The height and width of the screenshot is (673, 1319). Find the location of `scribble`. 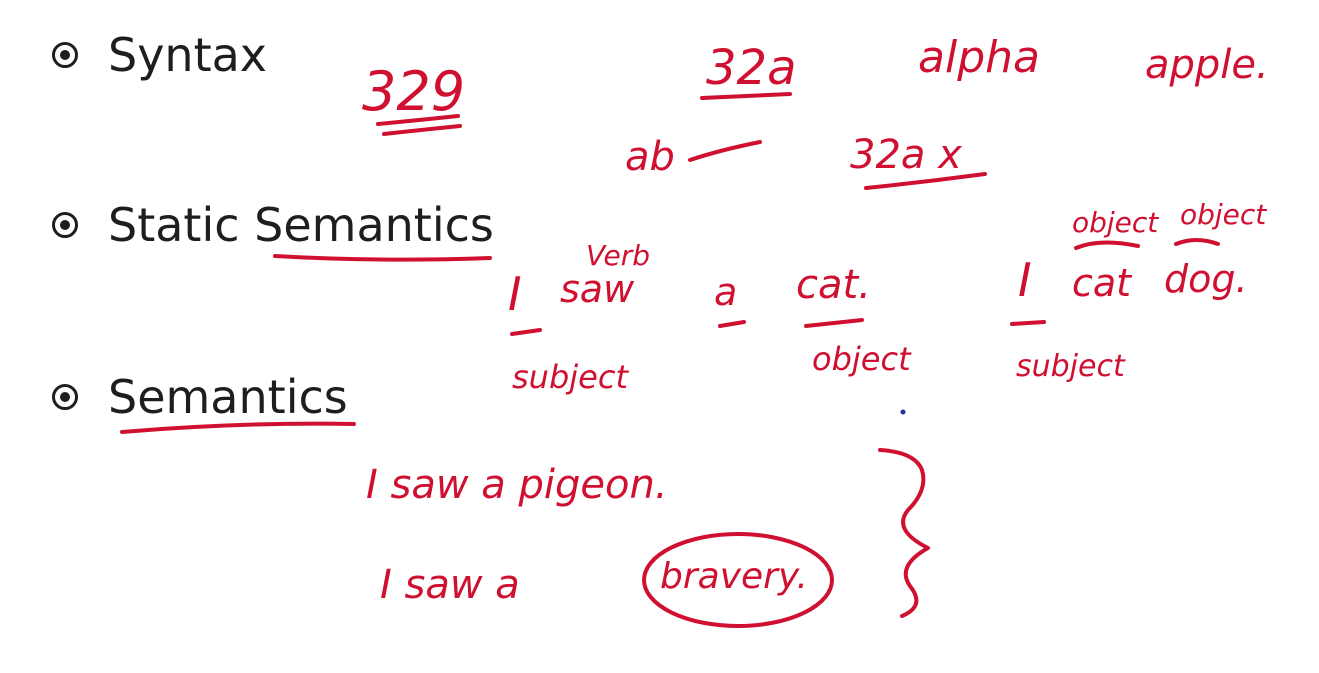

scribble is located at coordinates (725, 151).